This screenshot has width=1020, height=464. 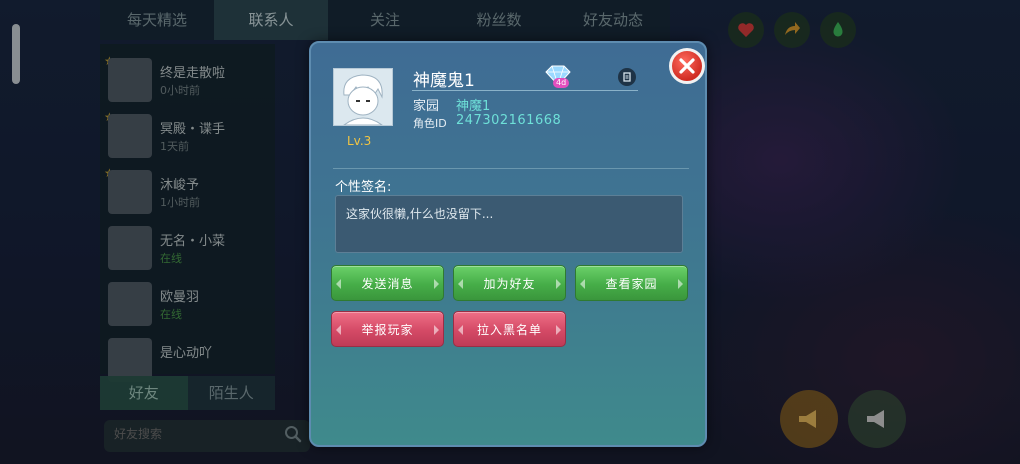 I want to click on copy-button, so click(x=627, y=77).